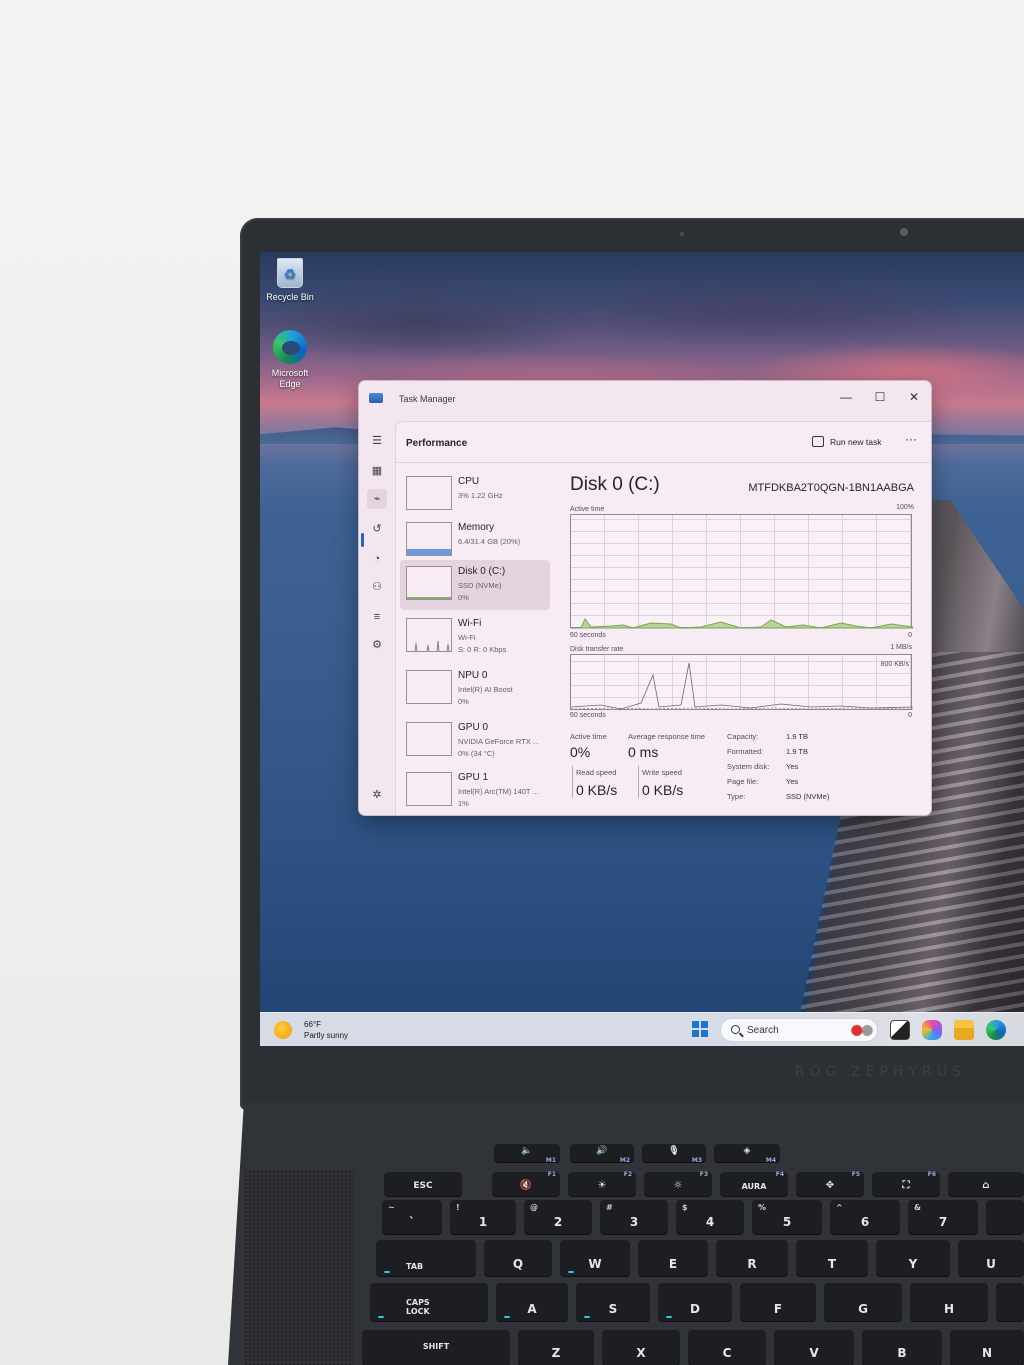  What do you see at coordinates (423, 1184) in the screenshot?
I see `key-esc: ESC` at bounding box center [423, 1184].